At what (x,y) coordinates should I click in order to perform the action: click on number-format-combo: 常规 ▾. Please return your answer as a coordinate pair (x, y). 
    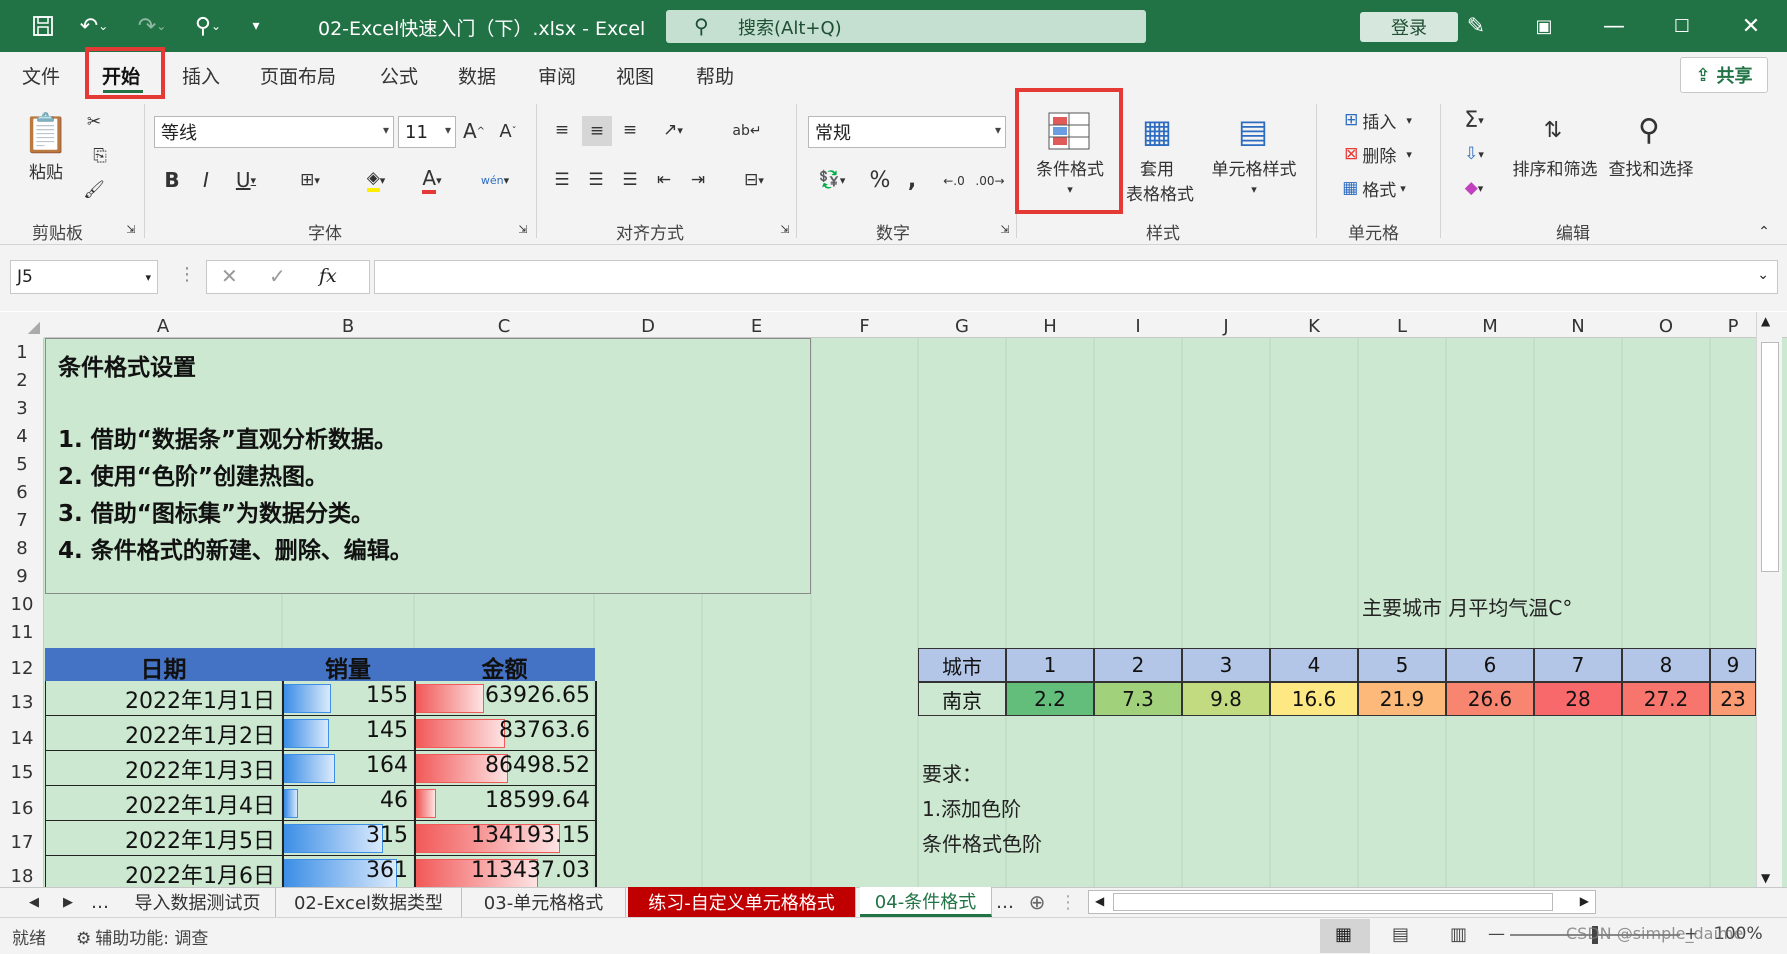
    Looking at the image, I should click on (907, 132).